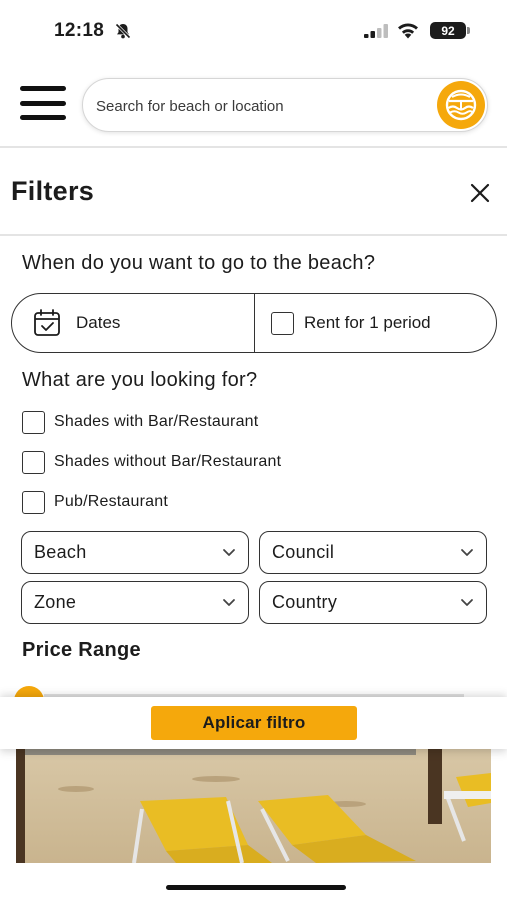 Image resolution: width=507 pixels, height=900 pixels. What do you see at coordinates (140, 380) in the screenshot?
I see `looking-question: What are you looking for?` at bounding box center [140, 380].